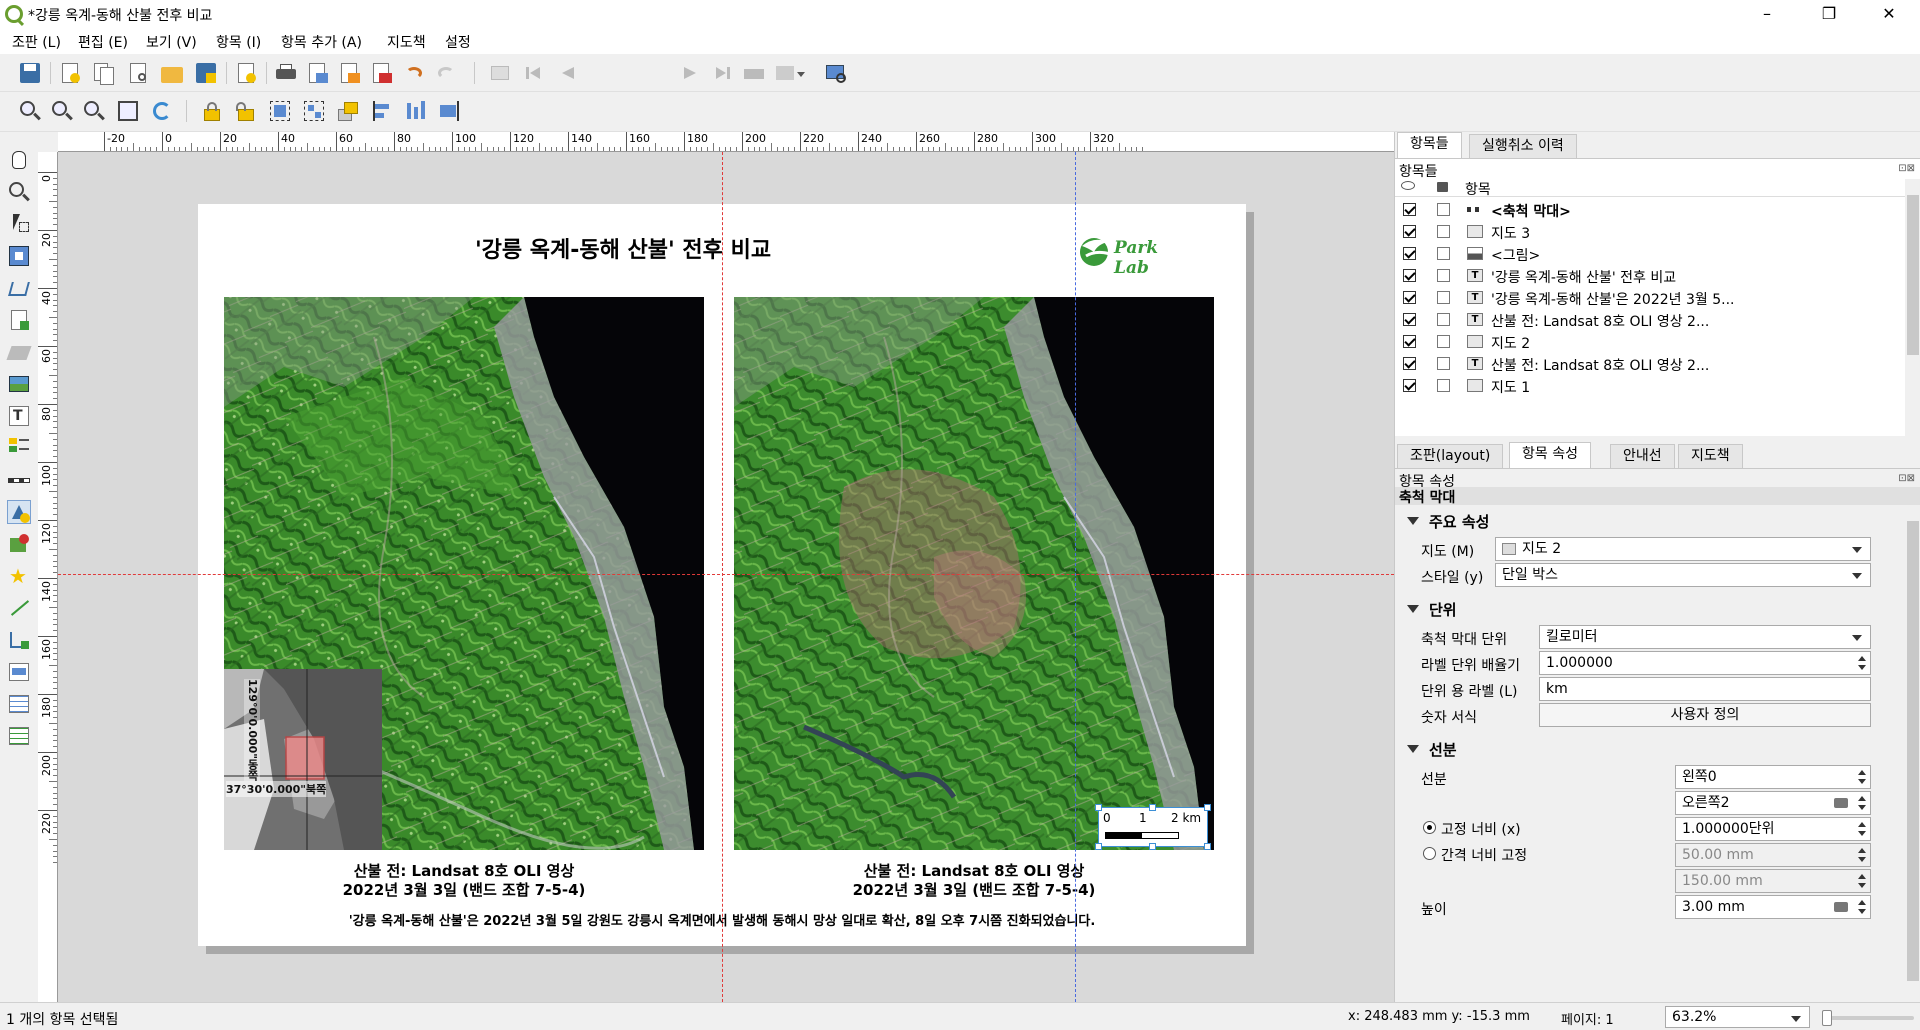  Describe the element at coordinates (1649, 386) in the screenshot. I see `item-row: 지도 1` at that location.